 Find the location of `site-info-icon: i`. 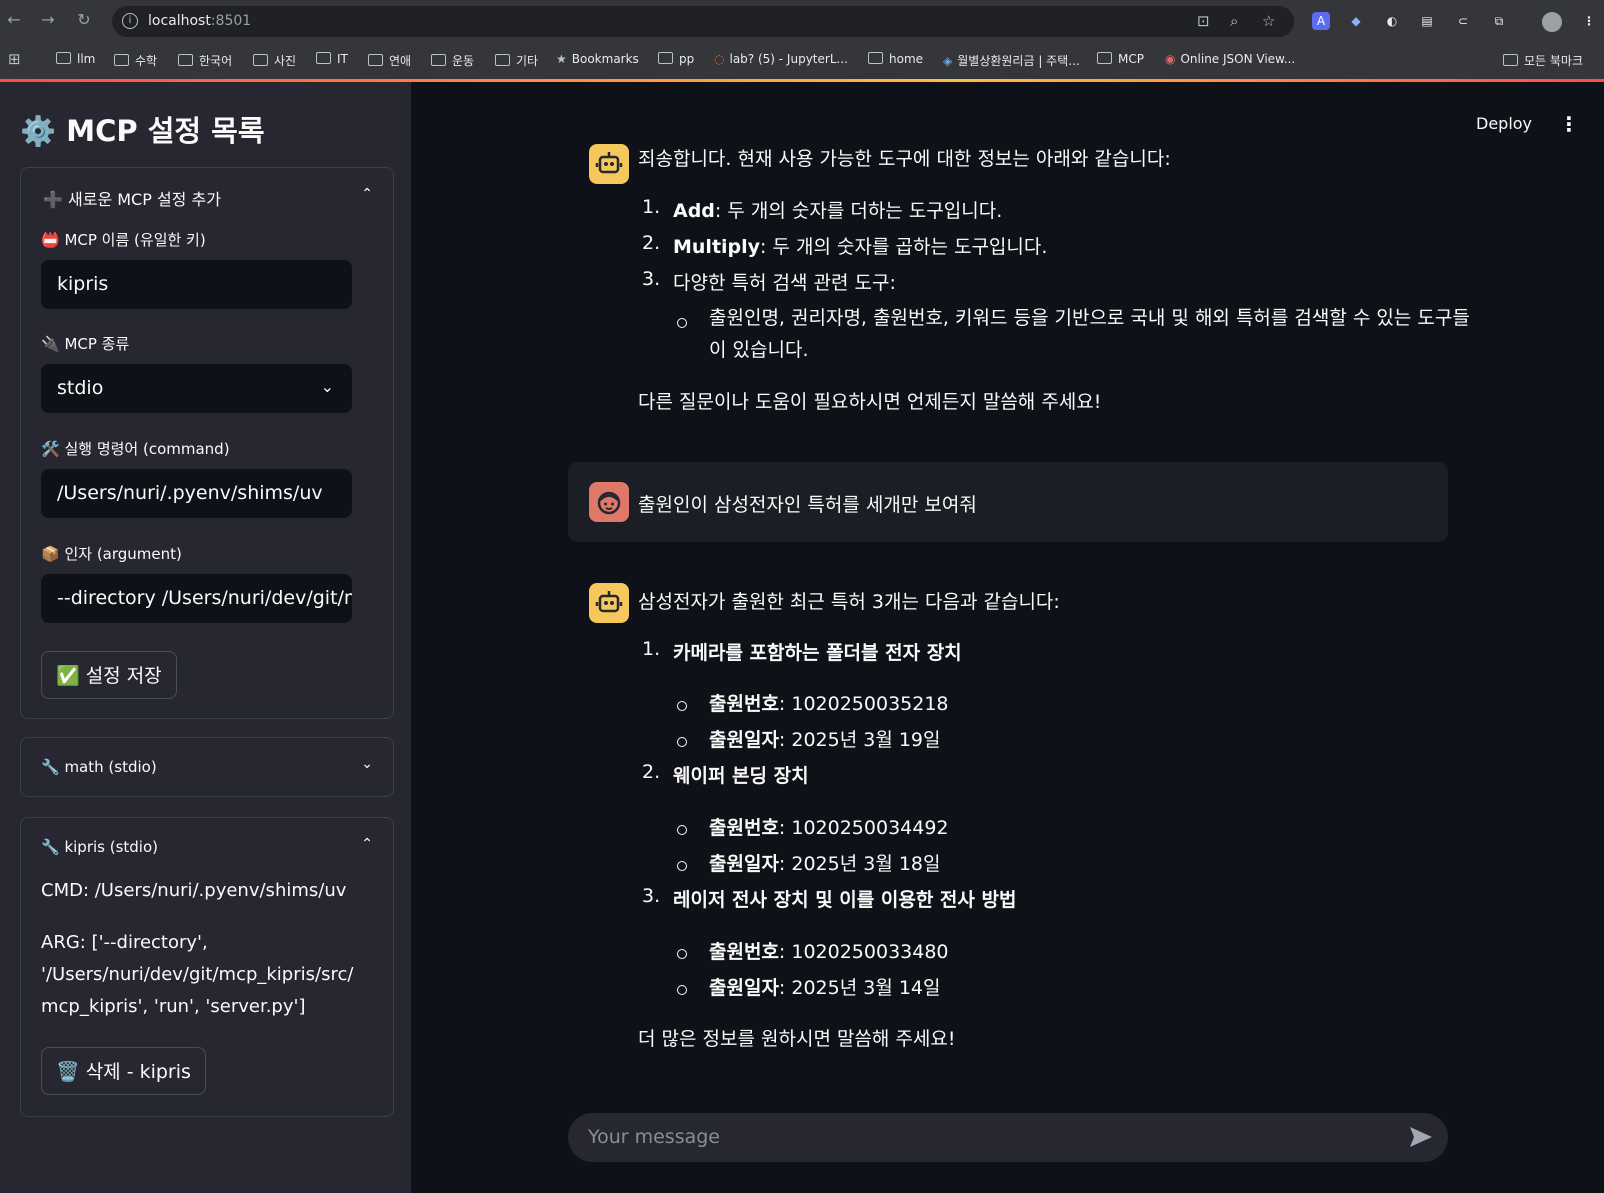

site-info-icon: i is located at coordinates (130, 21).